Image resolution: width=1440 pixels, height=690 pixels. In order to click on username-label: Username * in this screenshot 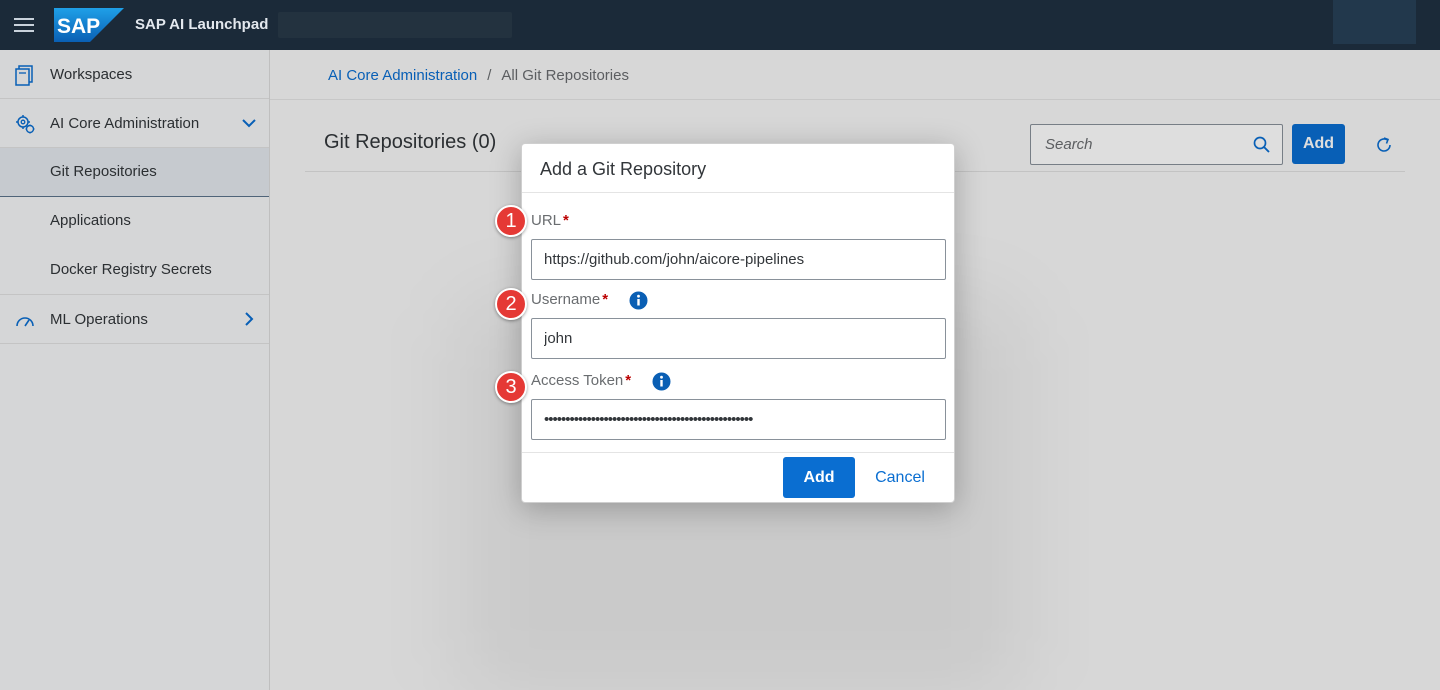, I will do `click(570, 299)`.